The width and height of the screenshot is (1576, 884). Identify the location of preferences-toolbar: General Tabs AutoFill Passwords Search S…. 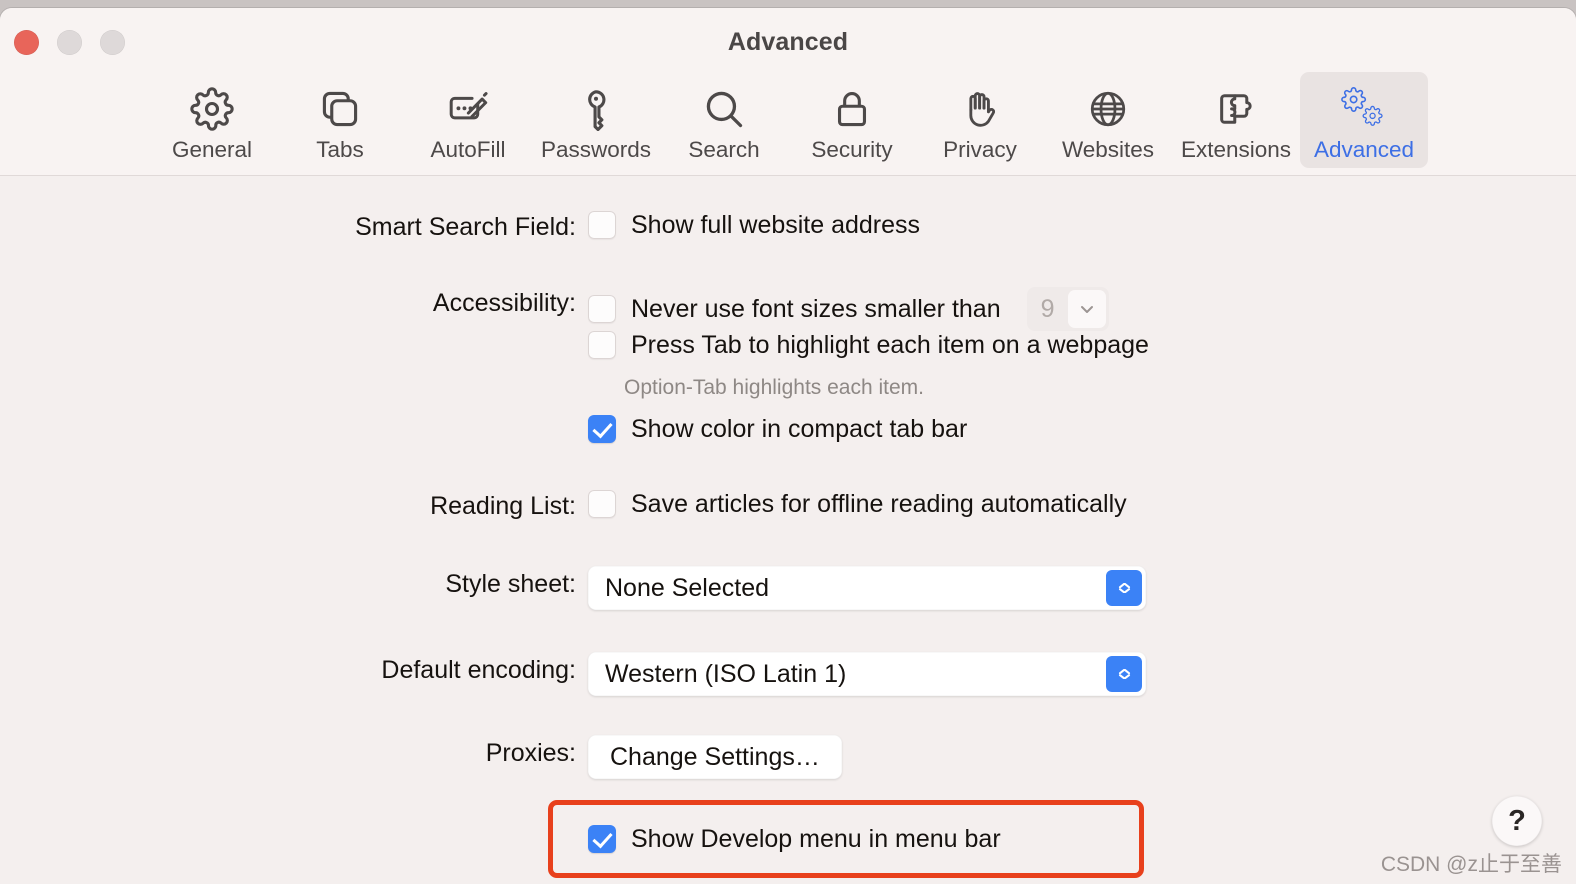
(788, 124).